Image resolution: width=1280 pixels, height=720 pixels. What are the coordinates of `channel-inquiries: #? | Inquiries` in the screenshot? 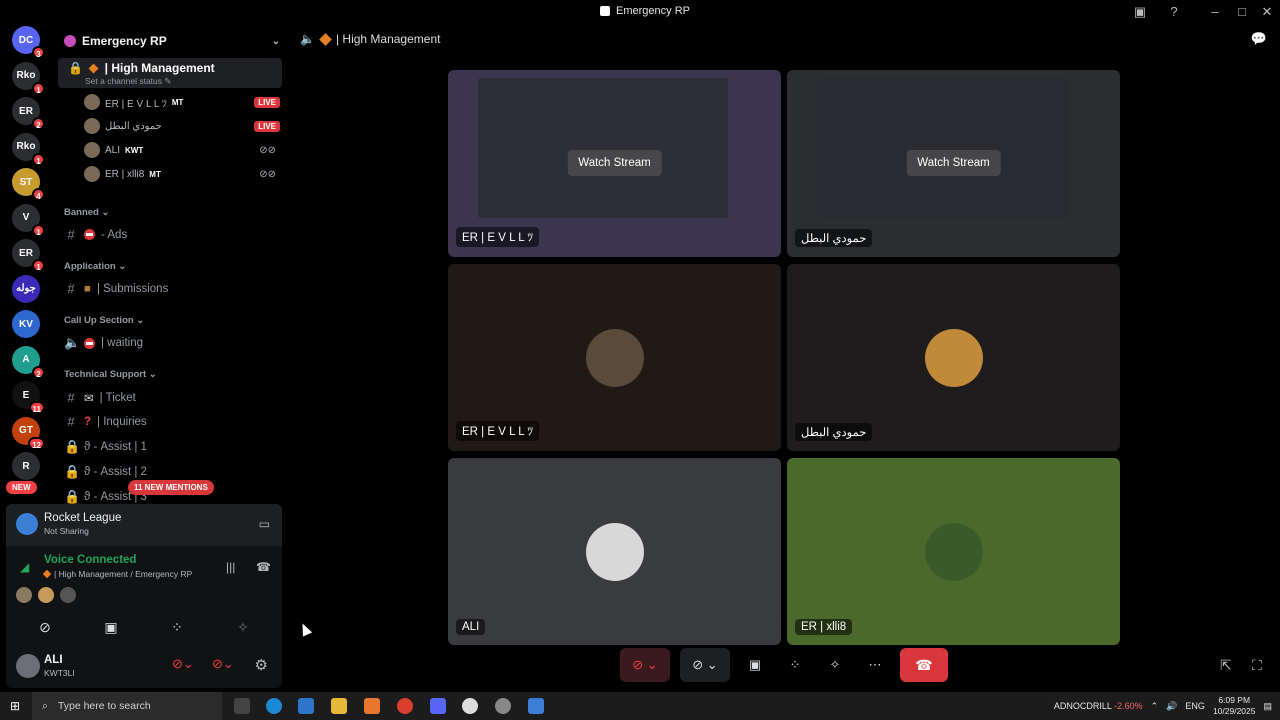 It's located at (105, 421).